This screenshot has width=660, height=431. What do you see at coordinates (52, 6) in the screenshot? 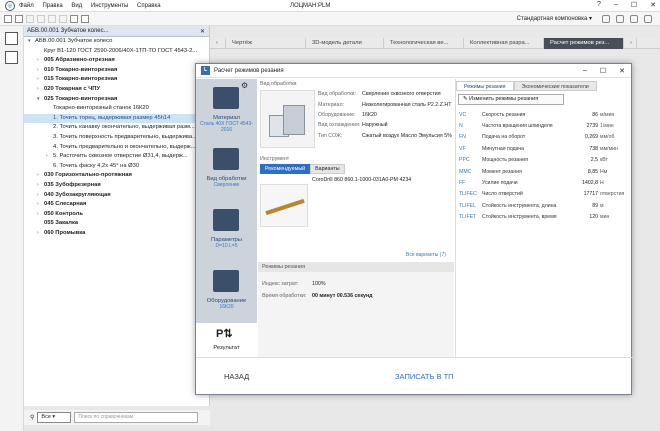
I see `menu-edit: Правка` at bounding box center [52, 6].